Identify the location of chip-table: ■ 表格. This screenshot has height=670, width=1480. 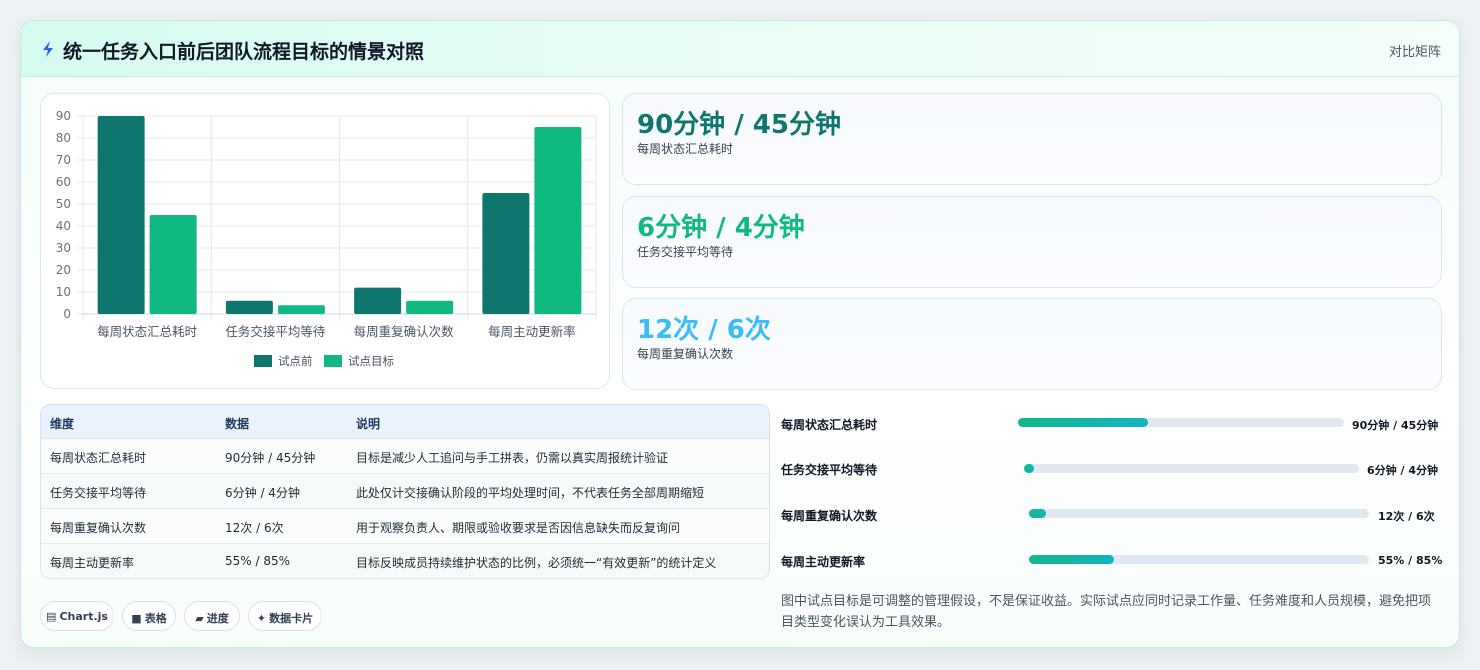
(149, 616).